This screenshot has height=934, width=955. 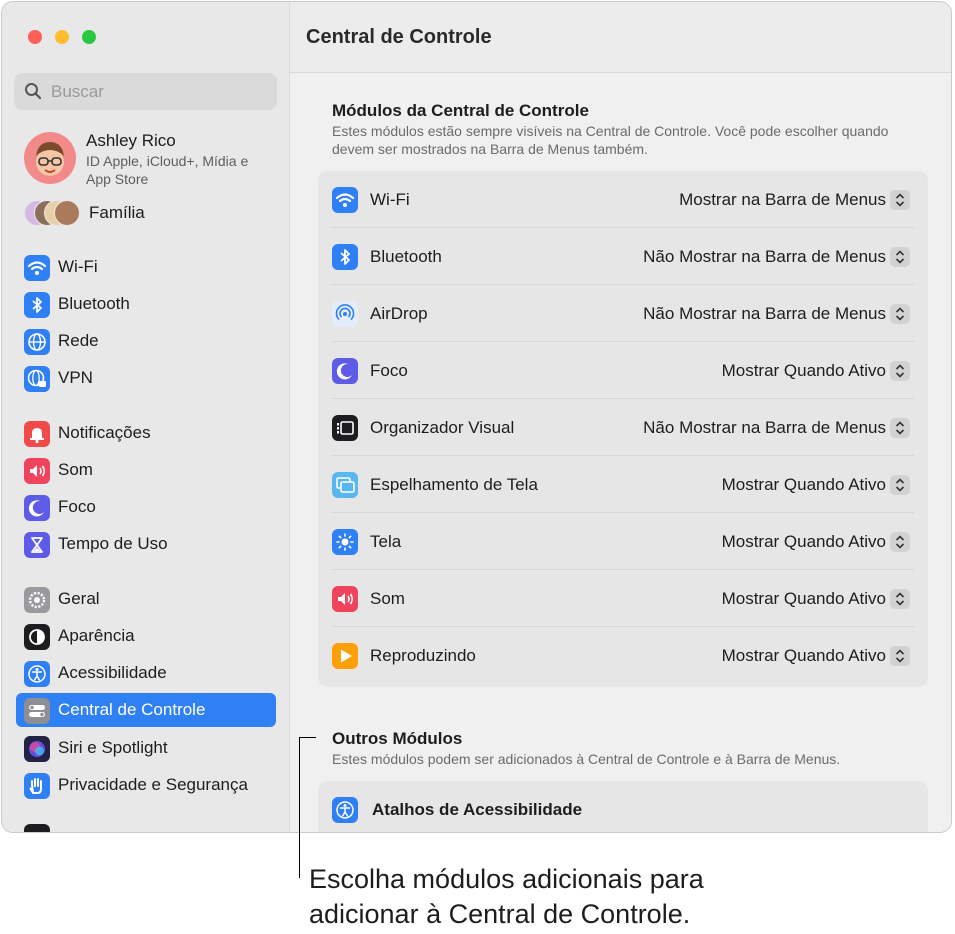 I want to click on search-placeholder: Buscar, so click(x=77, y=91).